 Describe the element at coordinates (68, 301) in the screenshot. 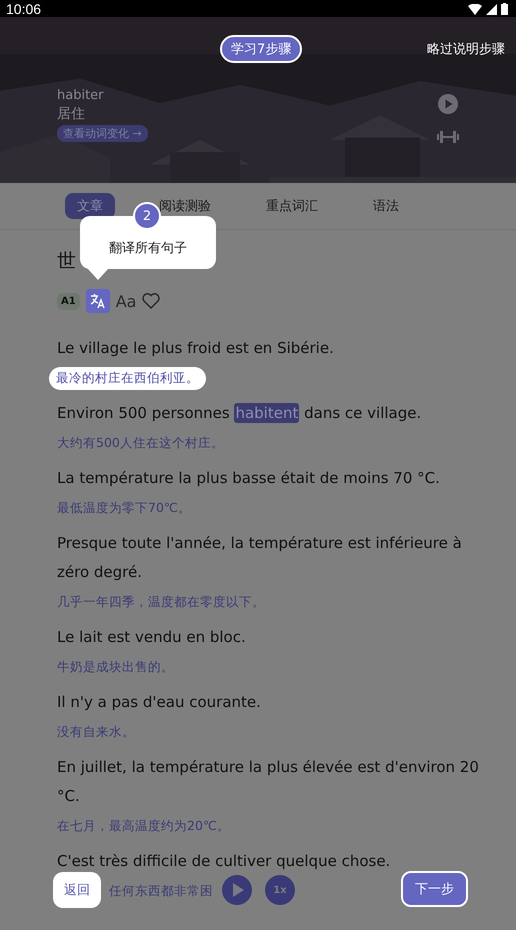

I see `level-badge: A1` at that location.